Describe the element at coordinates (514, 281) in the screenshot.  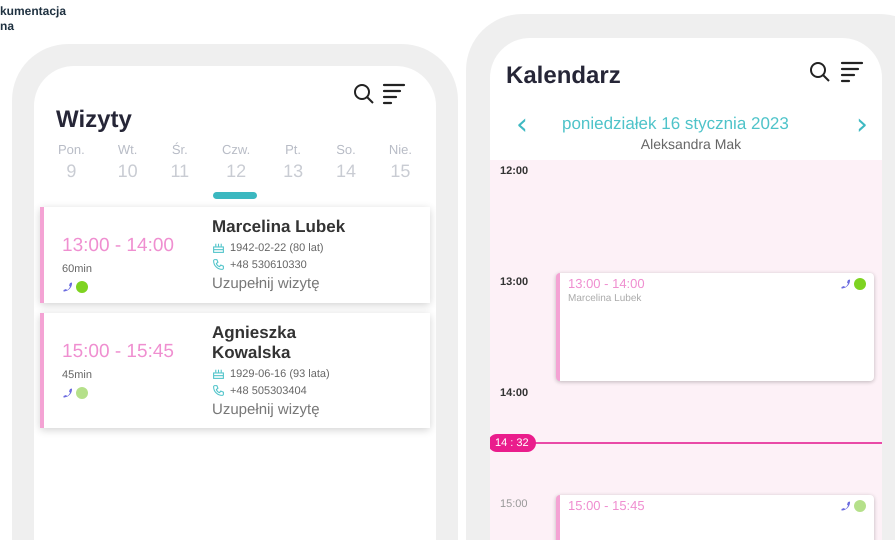
I see `hour-label: 13:00` at that location.